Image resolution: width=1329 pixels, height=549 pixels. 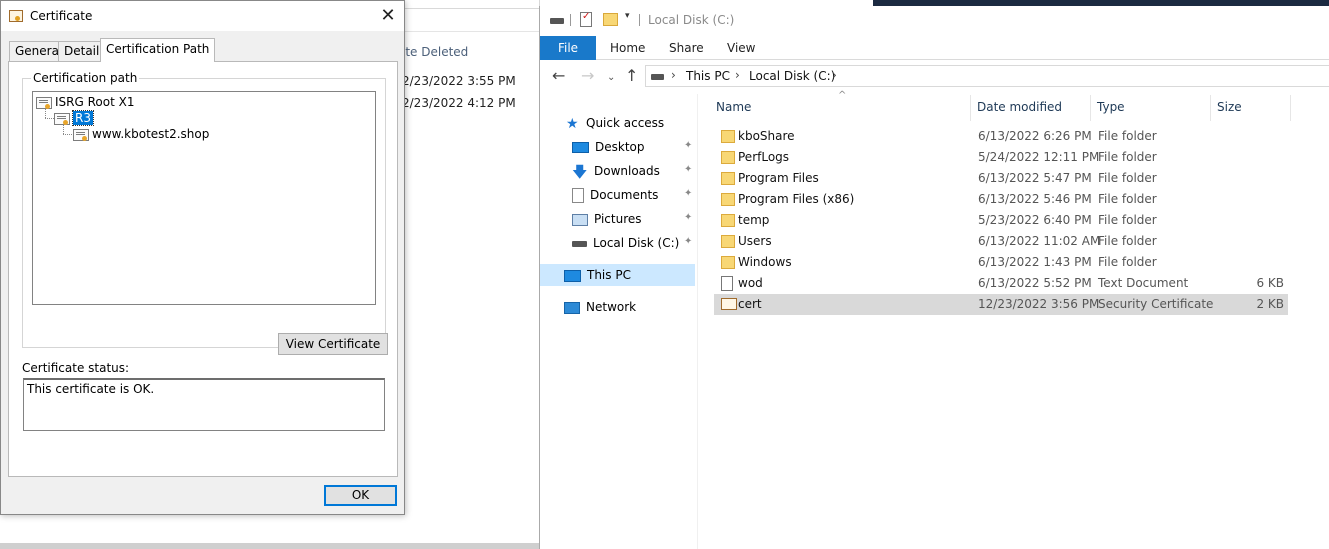 I want to click on computer-icon, so click(x=572, y=275).